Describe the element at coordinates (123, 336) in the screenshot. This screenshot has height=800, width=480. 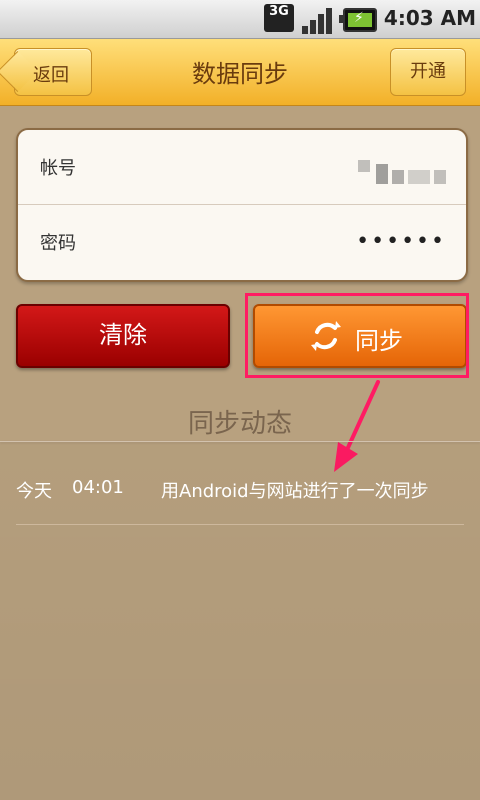
I see `clear-button: 清除` at that location.